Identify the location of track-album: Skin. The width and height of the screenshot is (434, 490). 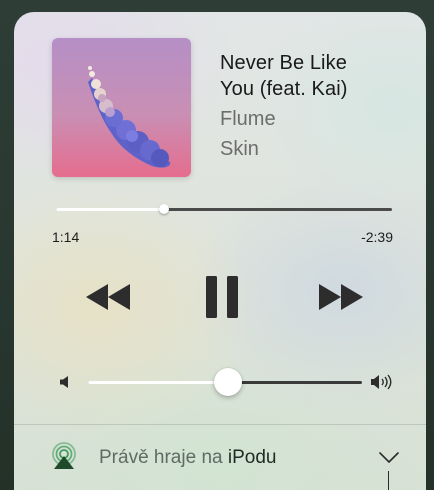
(239, 149).